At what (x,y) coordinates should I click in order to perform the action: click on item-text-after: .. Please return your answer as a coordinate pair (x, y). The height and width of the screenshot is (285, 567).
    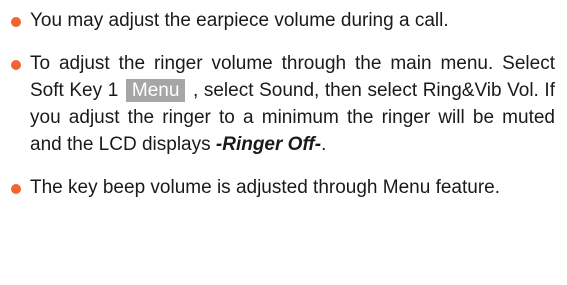
    Looking at the image, I should click on (324, 144).